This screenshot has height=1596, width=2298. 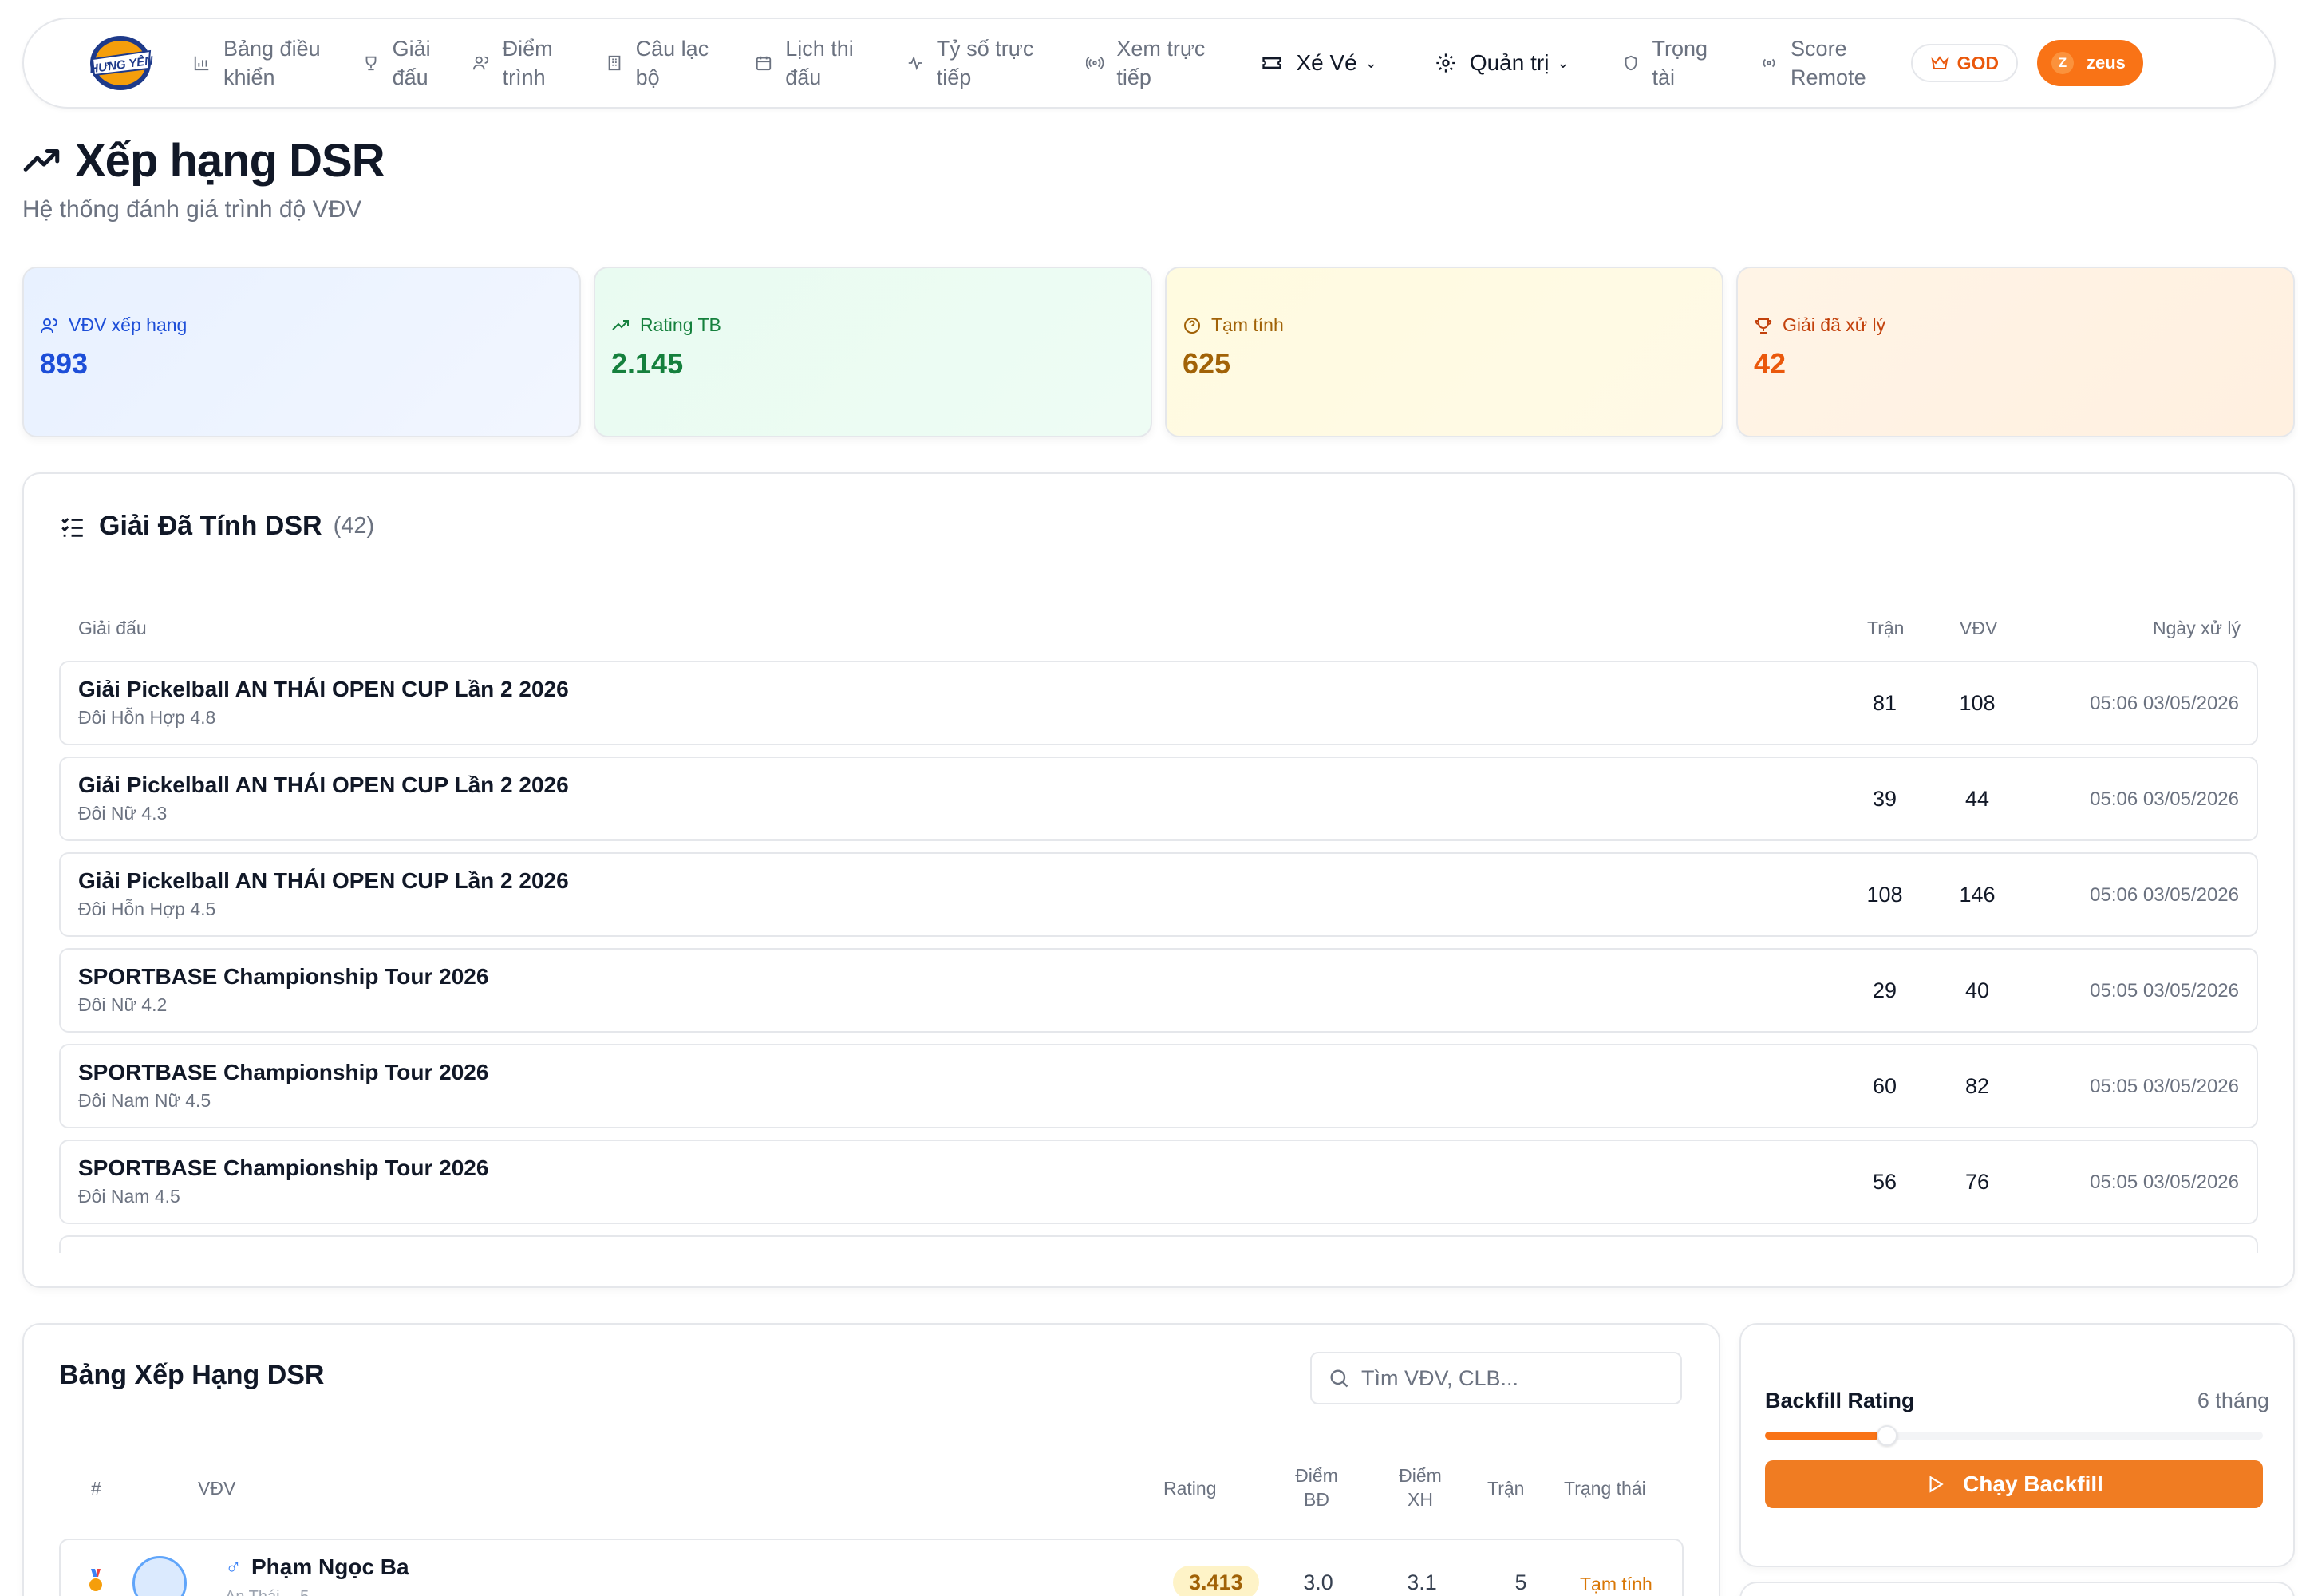 I want to click on nav-label: Câu lạc, so click(x=672, y=49).